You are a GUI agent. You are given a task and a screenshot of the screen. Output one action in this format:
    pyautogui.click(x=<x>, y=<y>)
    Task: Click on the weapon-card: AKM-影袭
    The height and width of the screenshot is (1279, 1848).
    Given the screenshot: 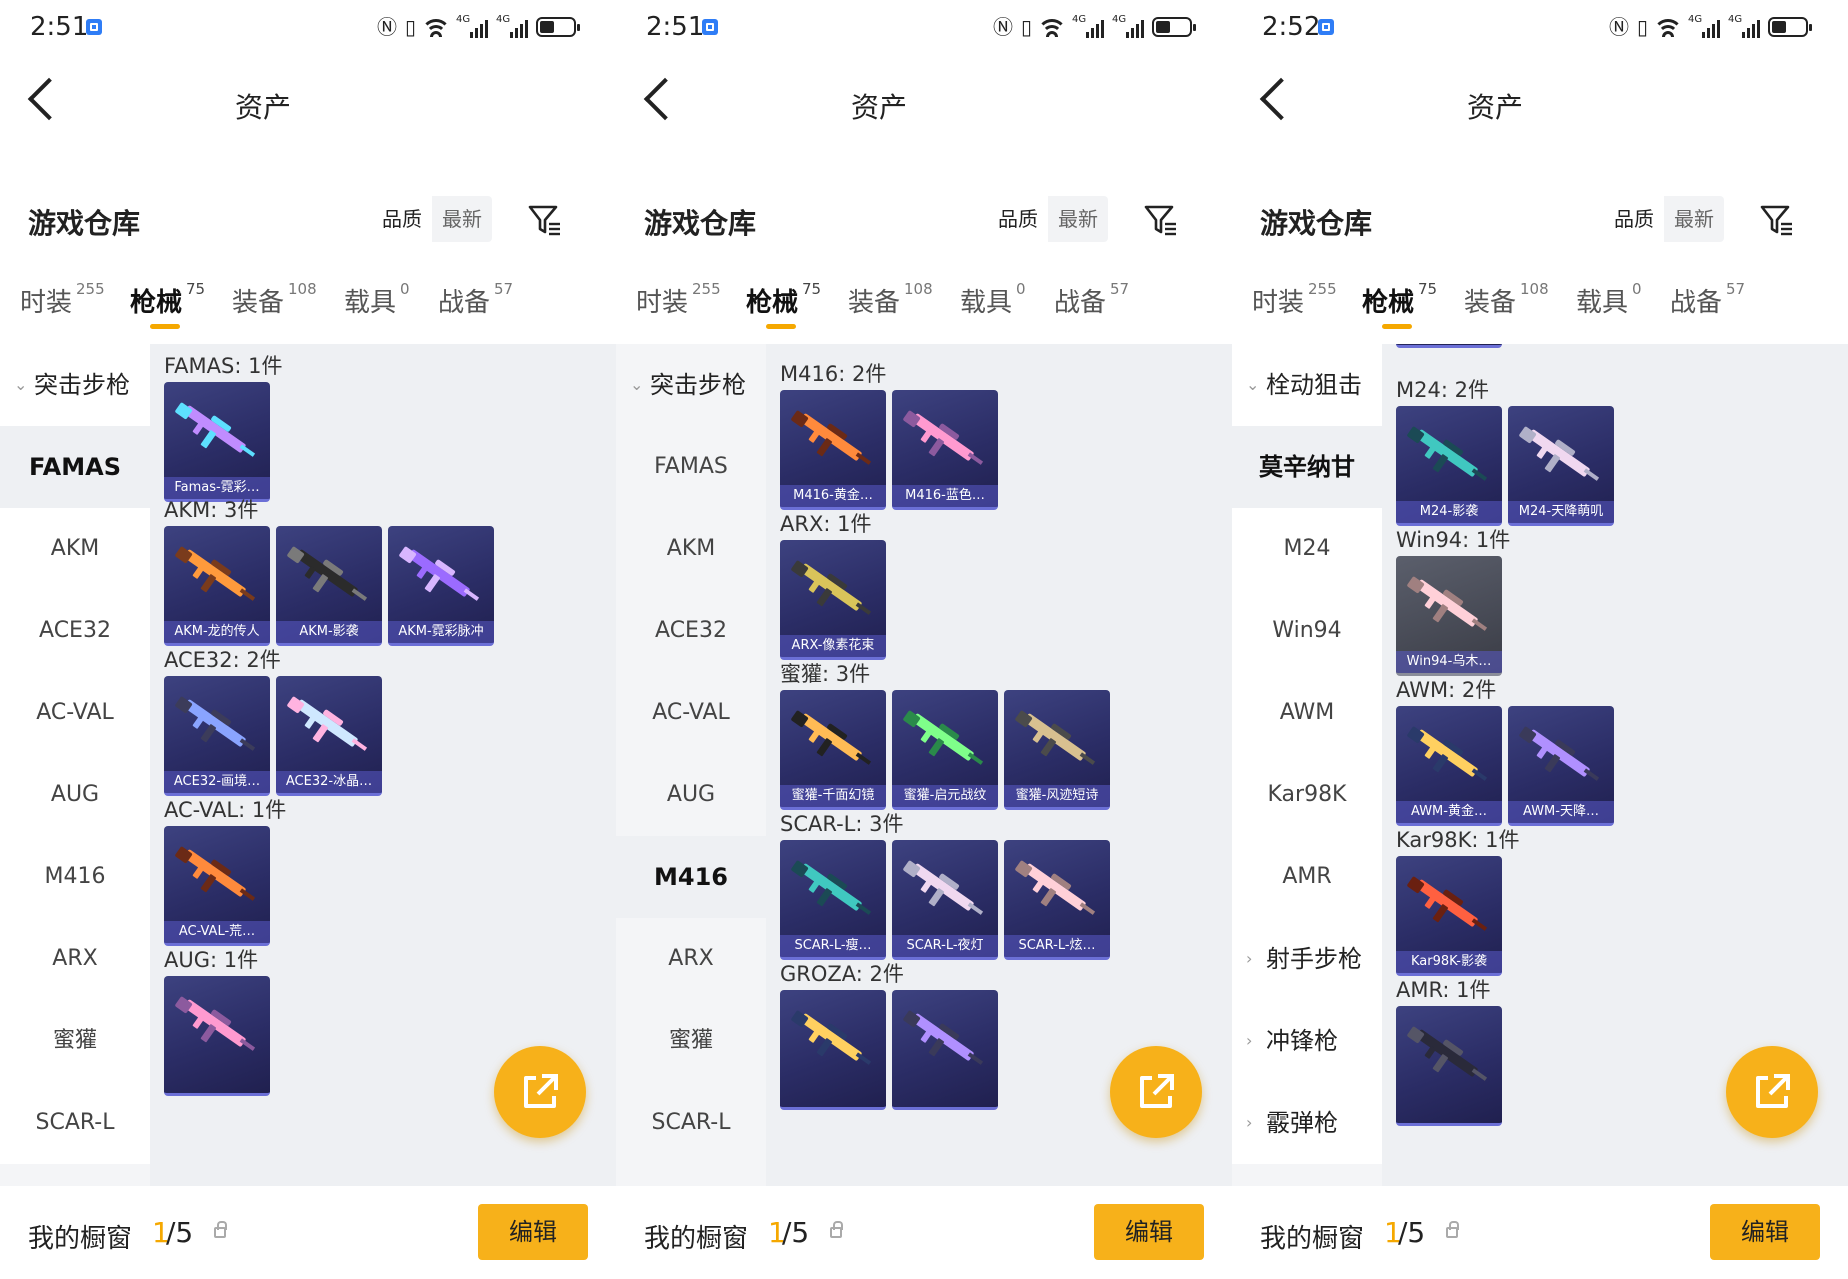 What is the action you would take?
    pyautogui.click(x=329, y=586)
    